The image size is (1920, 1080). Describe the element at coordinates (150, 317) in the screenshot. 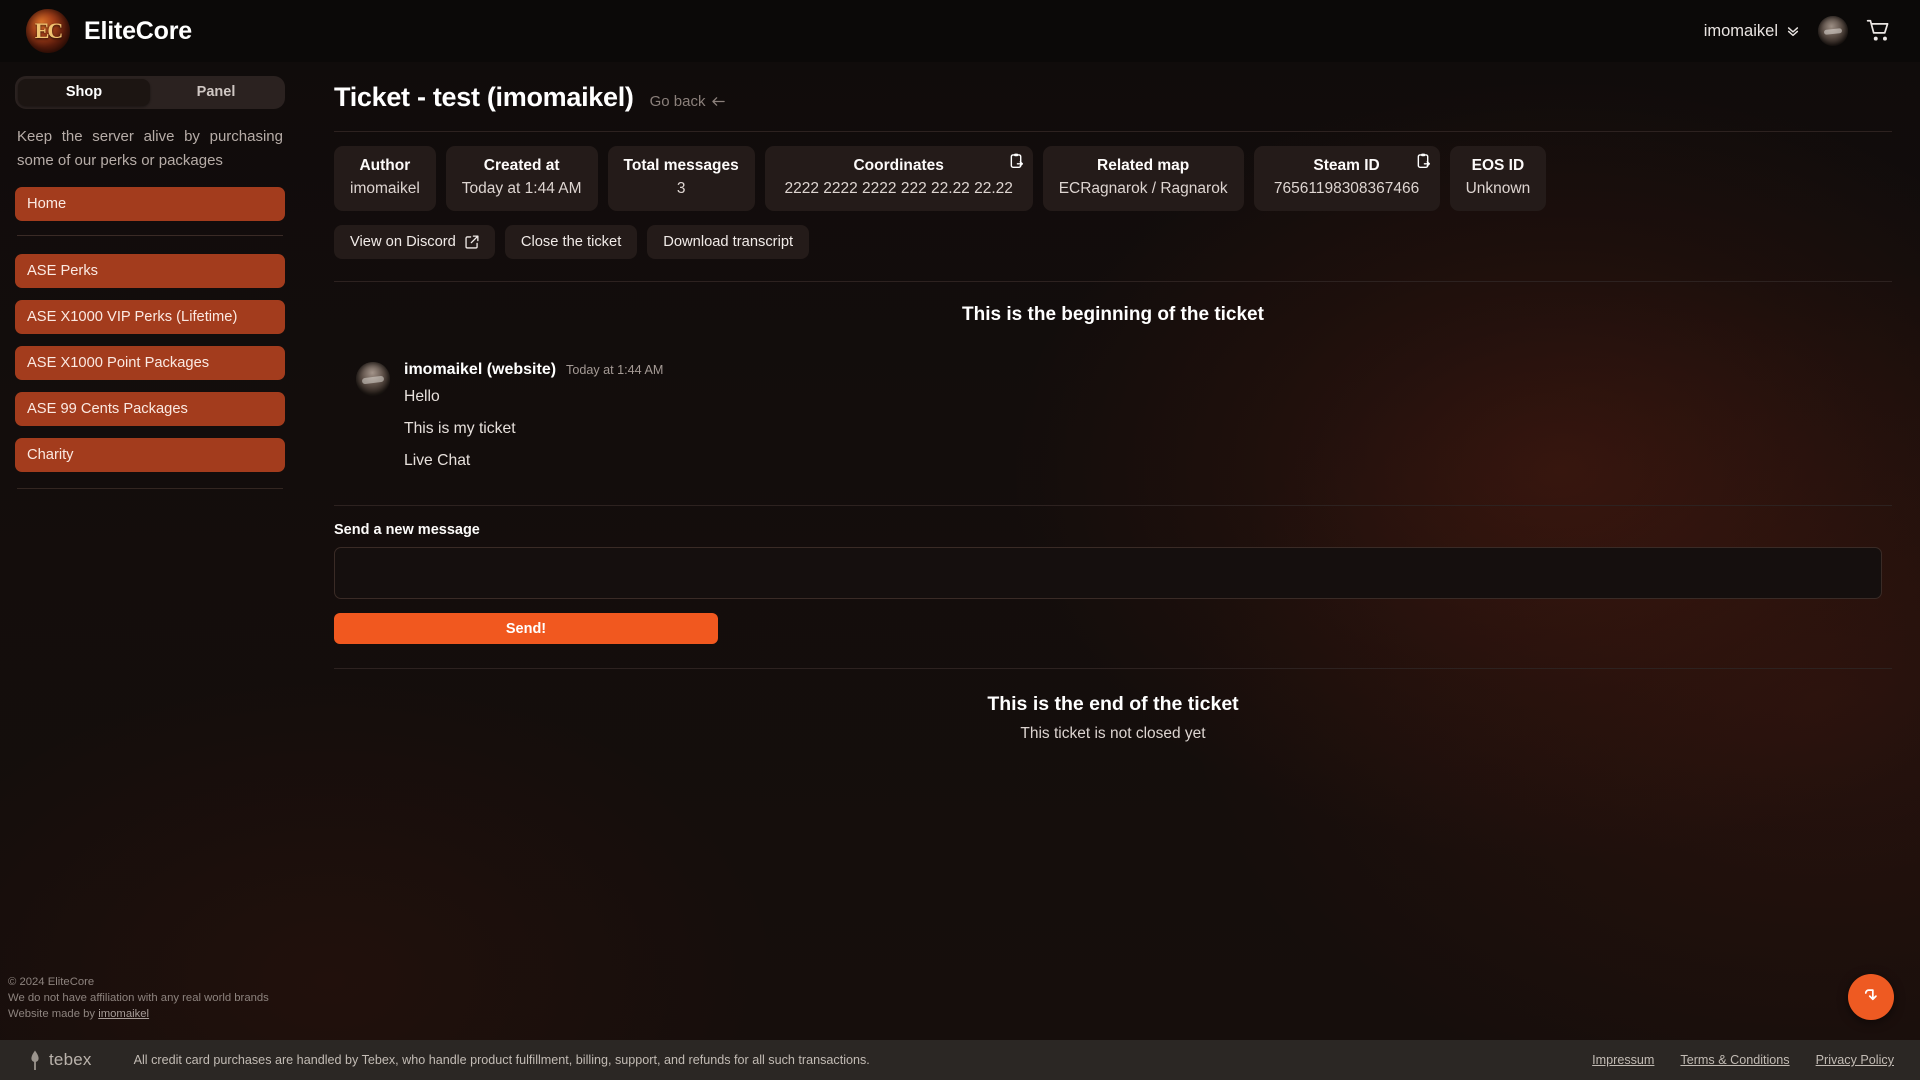

I see `sidebar-item-ase-x1000-vip-perks: ASE X1000 VIP Perks (Lifetime)` at that location.